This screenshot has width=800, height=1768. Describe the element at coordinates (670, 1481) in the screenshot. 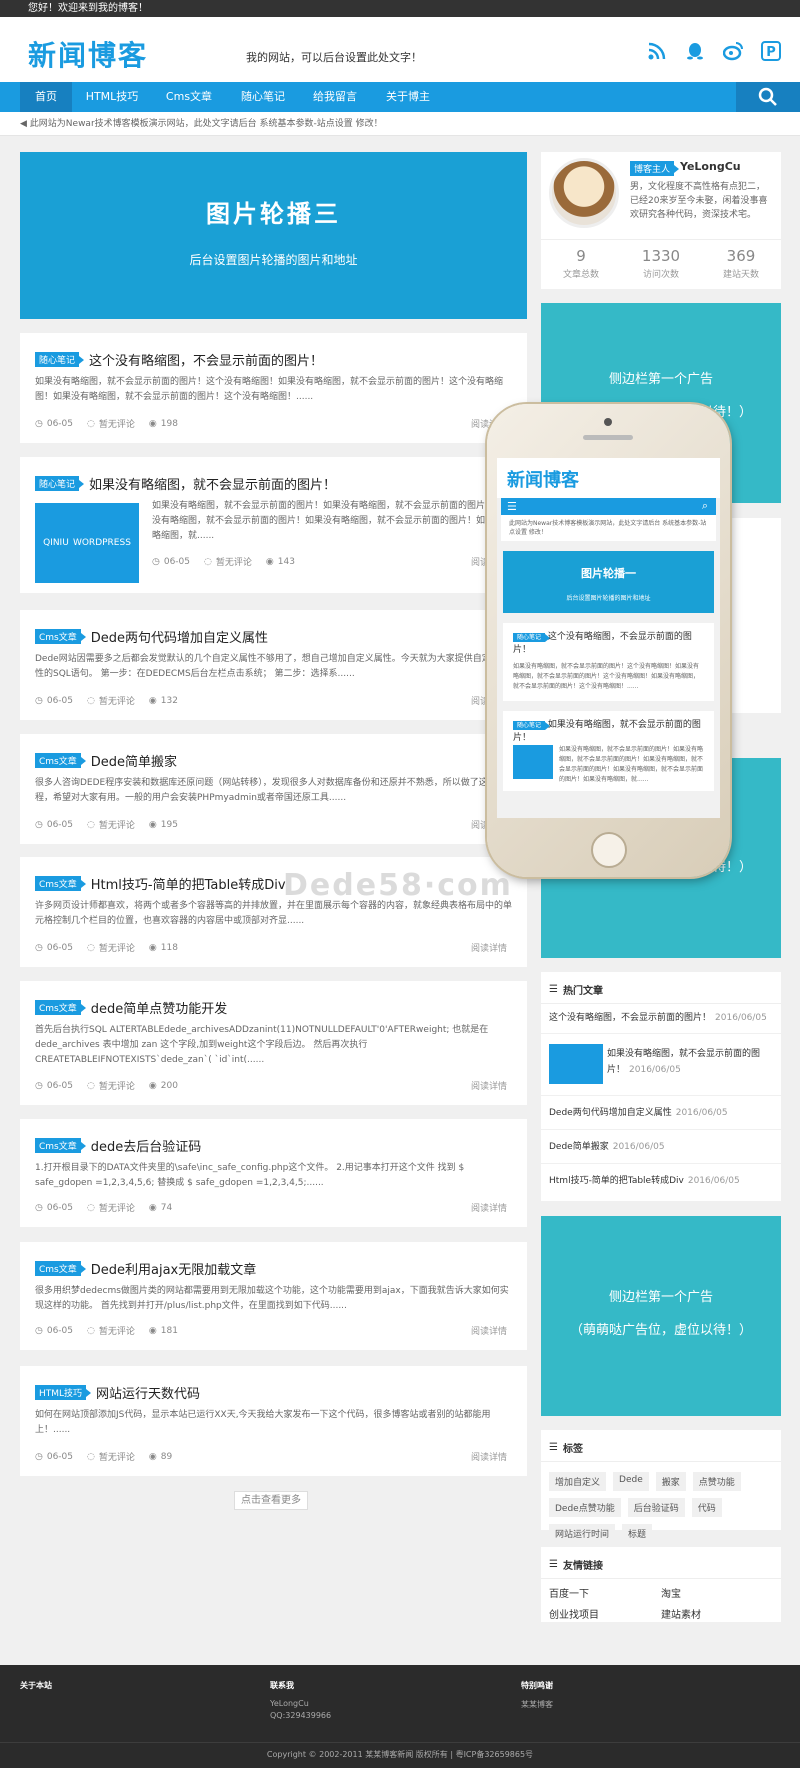

I see `tag-item: 搬家` at that location.